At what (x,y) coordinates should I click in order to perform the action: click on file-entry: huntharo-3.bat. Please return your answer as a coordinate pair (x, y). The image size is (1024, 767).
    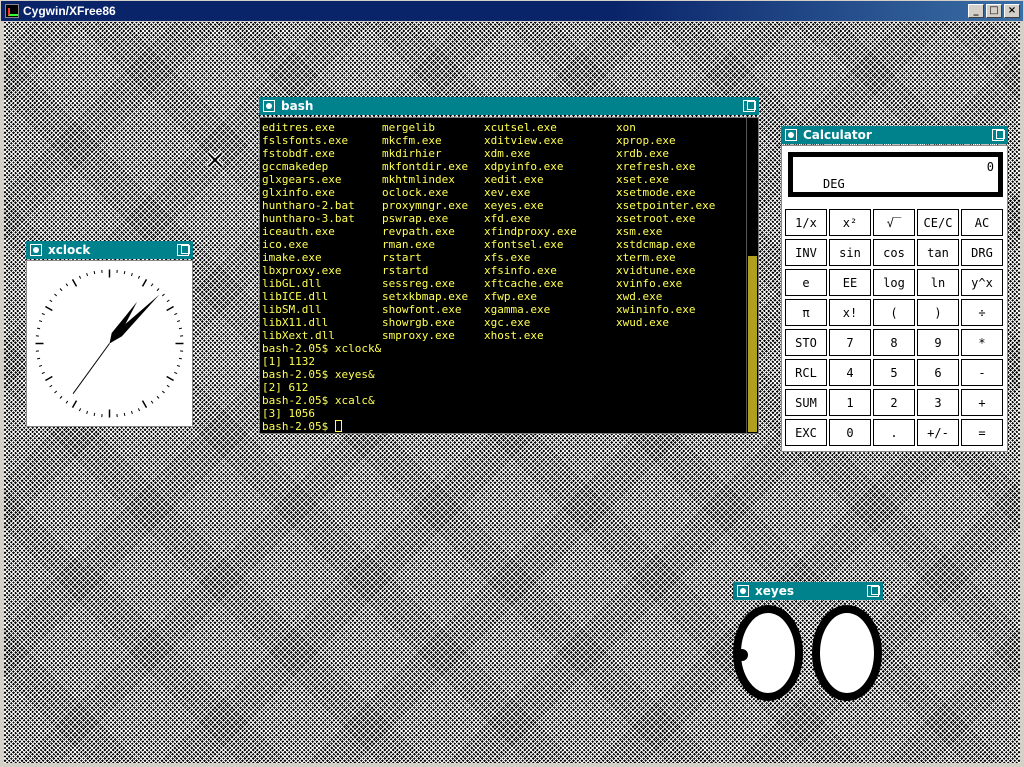
    Looking at the image, I should click on (308, 218).